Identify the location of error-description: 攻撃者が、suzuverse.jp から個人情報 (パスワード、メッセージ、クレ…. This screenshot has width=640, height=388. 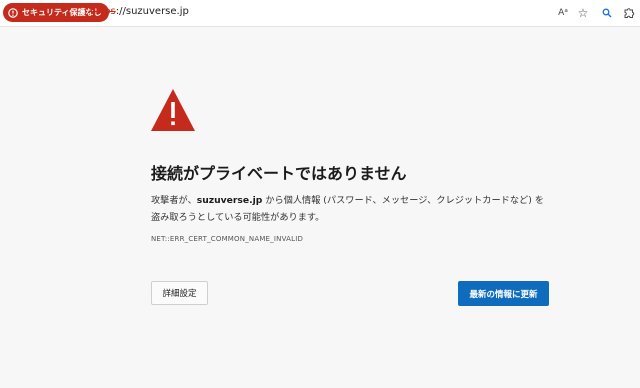
(347, 209).